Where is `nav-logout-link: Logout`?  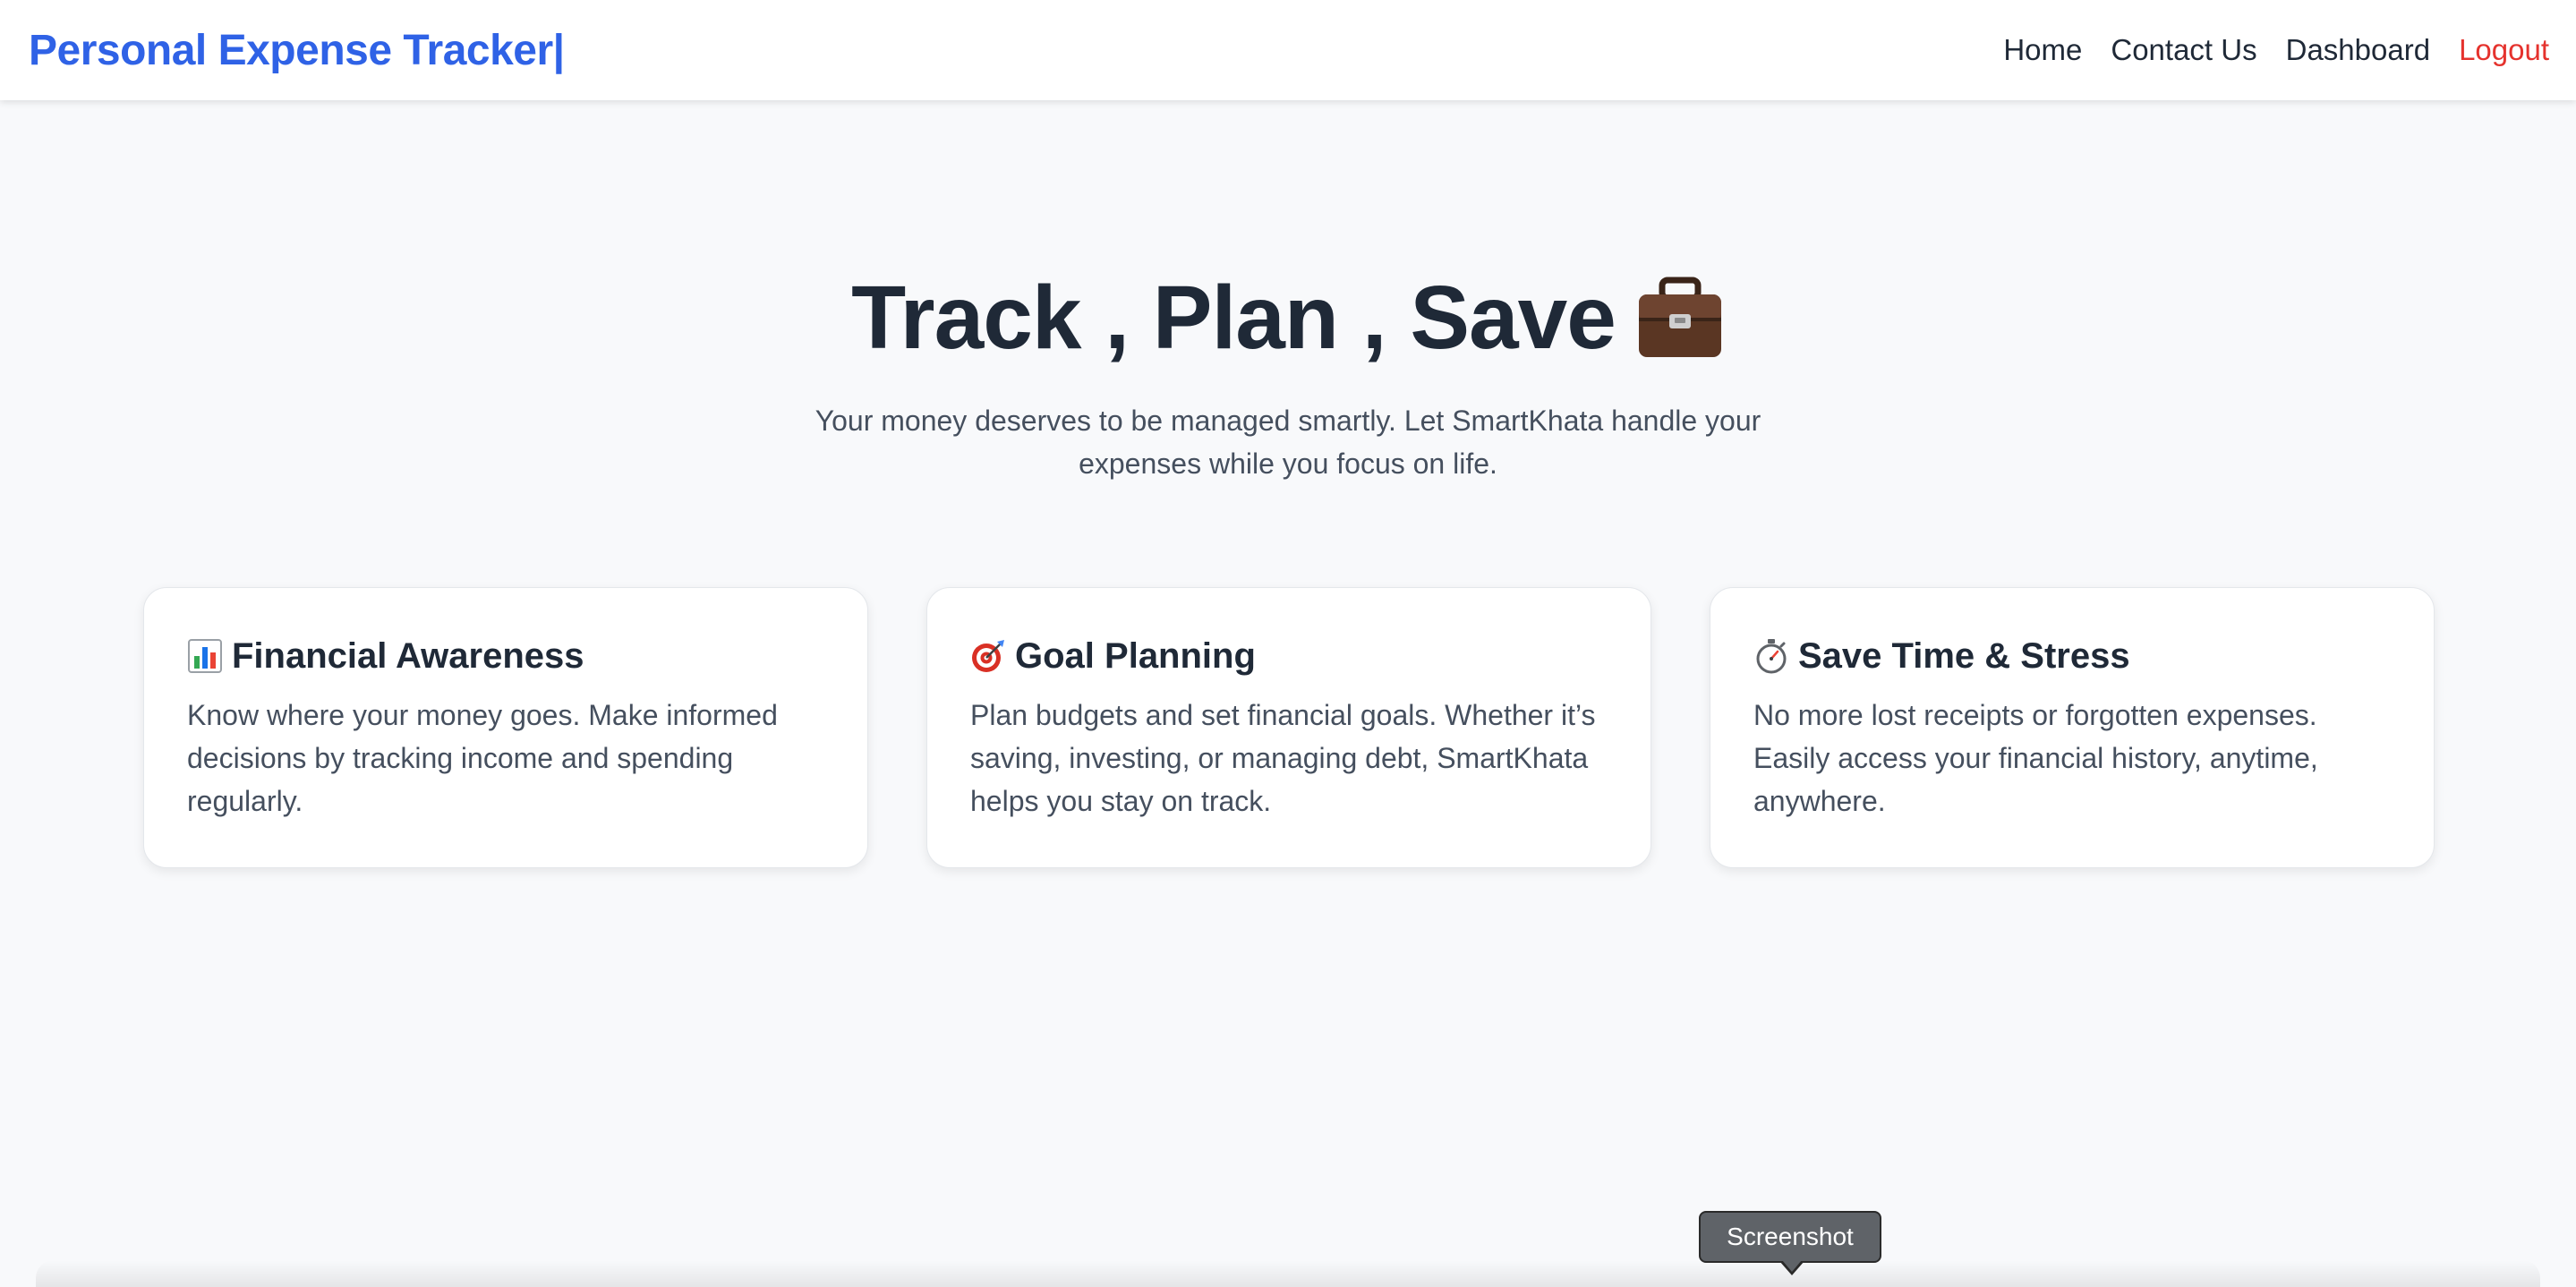
nav-logout-link: Logout is located at coordinates (2504, 50).